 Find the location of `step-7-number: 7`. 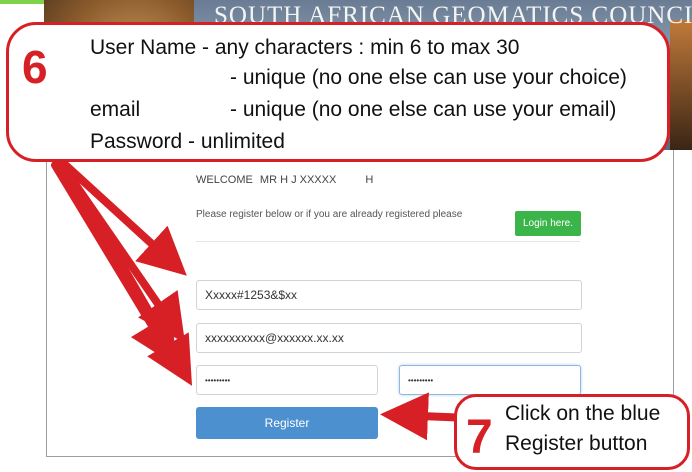

step-7-number: 7 is located at coordinates (479, 437).